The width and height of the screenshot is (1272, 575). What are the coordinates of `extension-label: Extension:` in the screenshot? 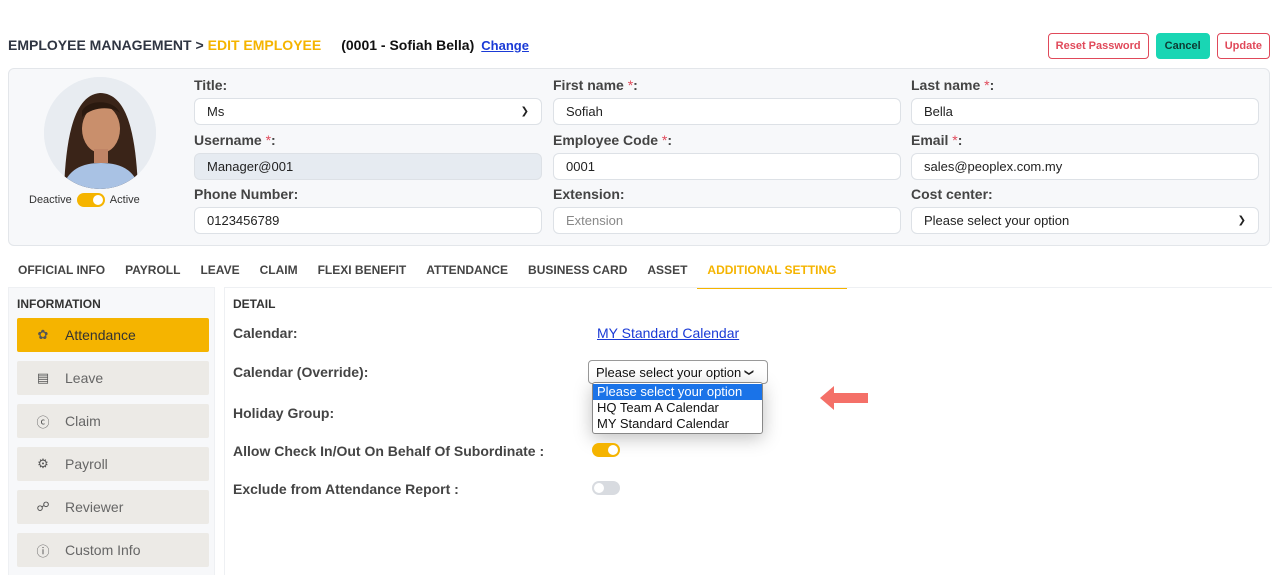 It's located at (589, 194).